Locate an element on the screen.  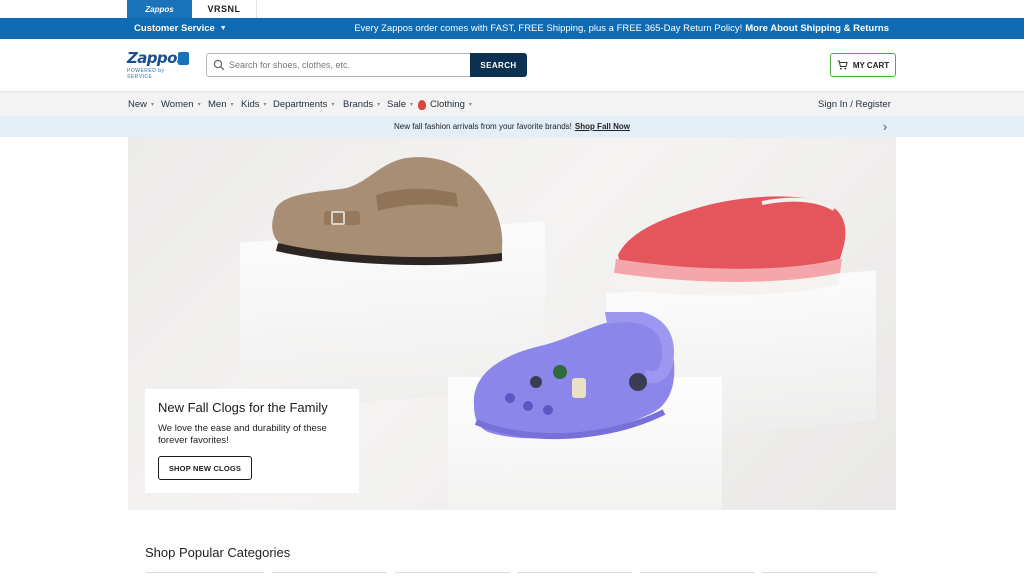
chevron-right-icon: › is located at coordinates (885, 126).